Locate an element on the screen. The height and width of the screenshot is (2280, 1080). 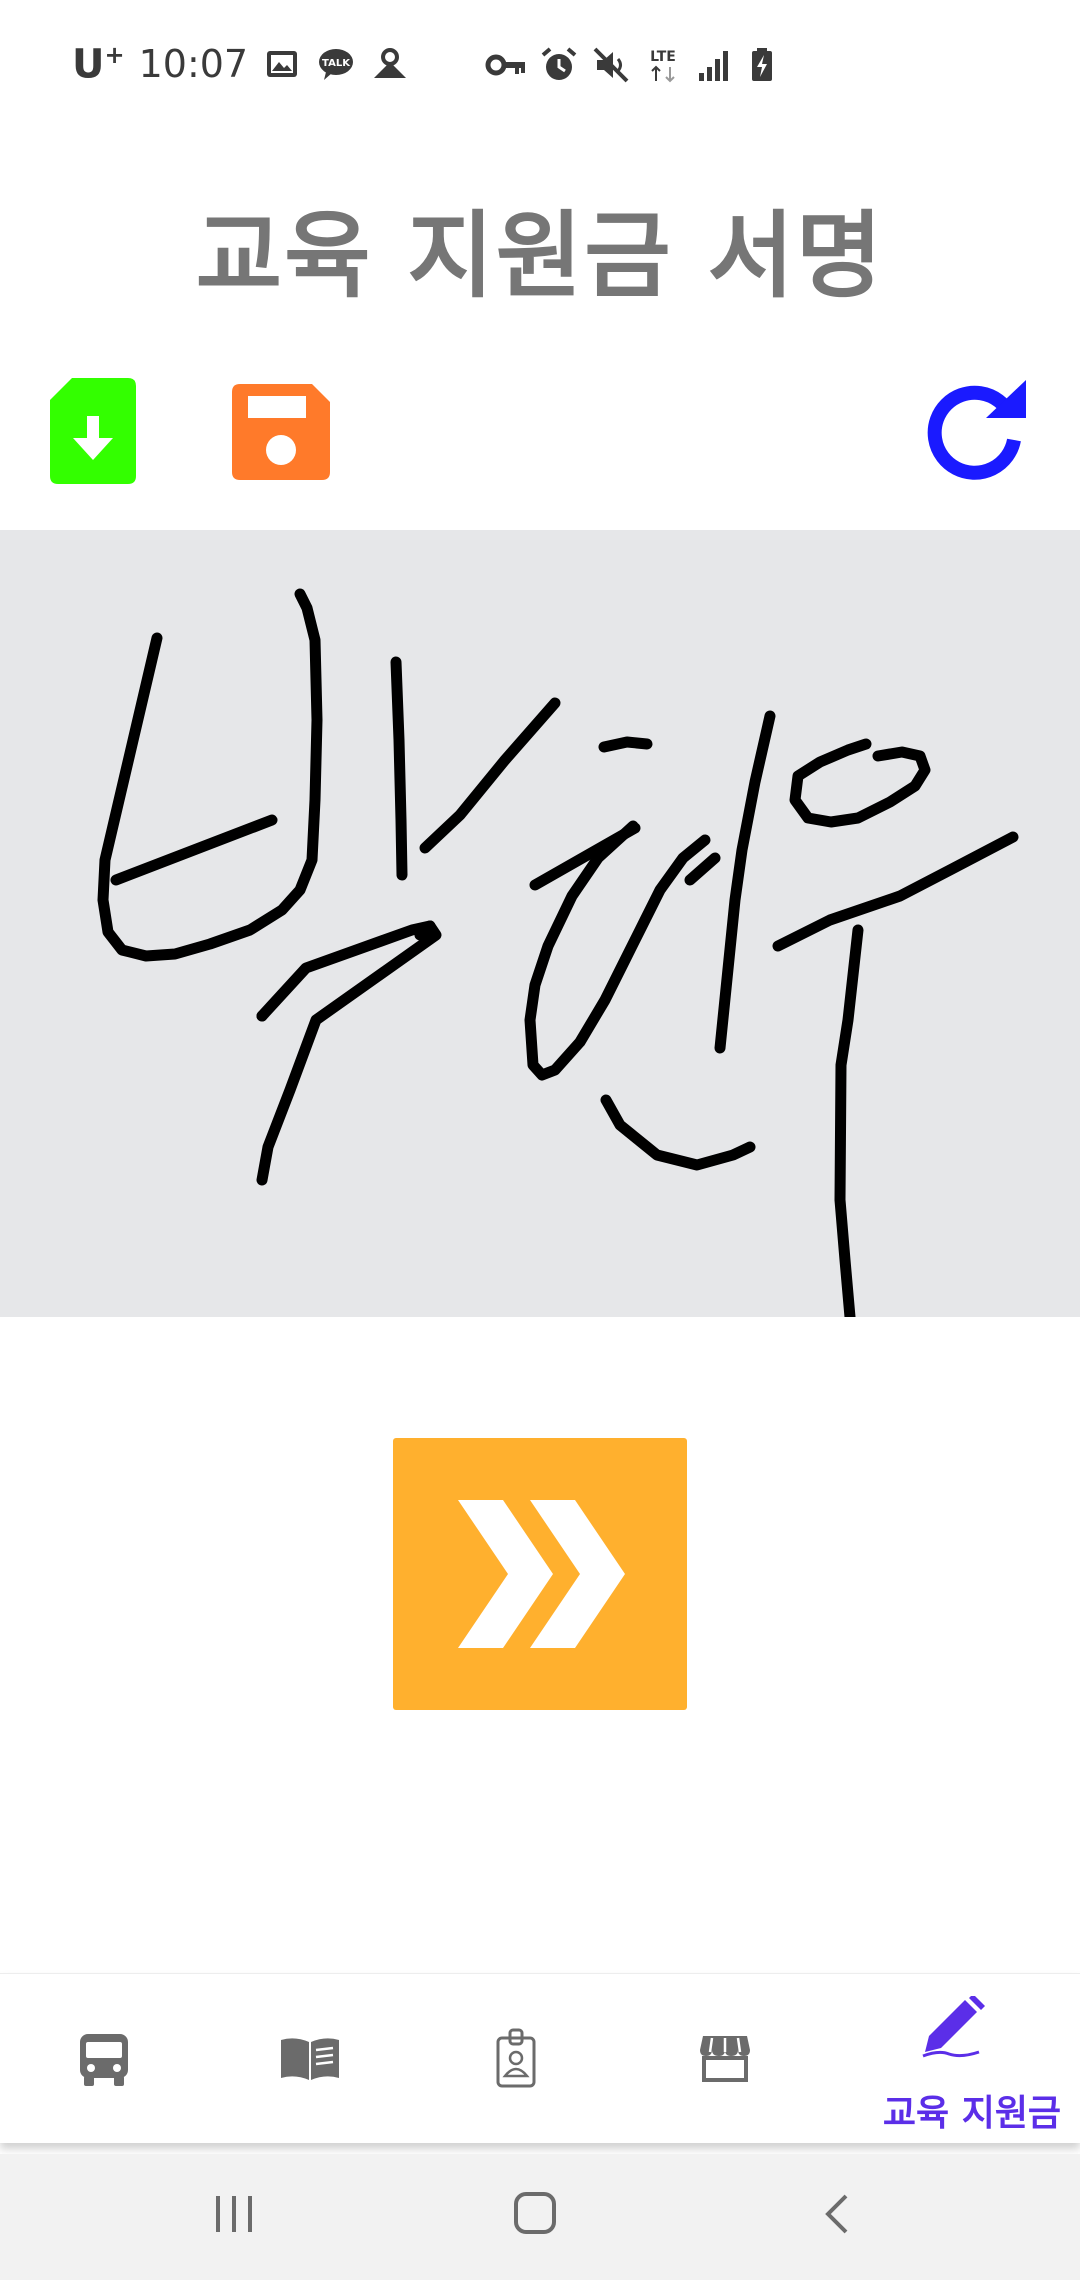
carrier-label: U+ is located at coordinates (98, 64).